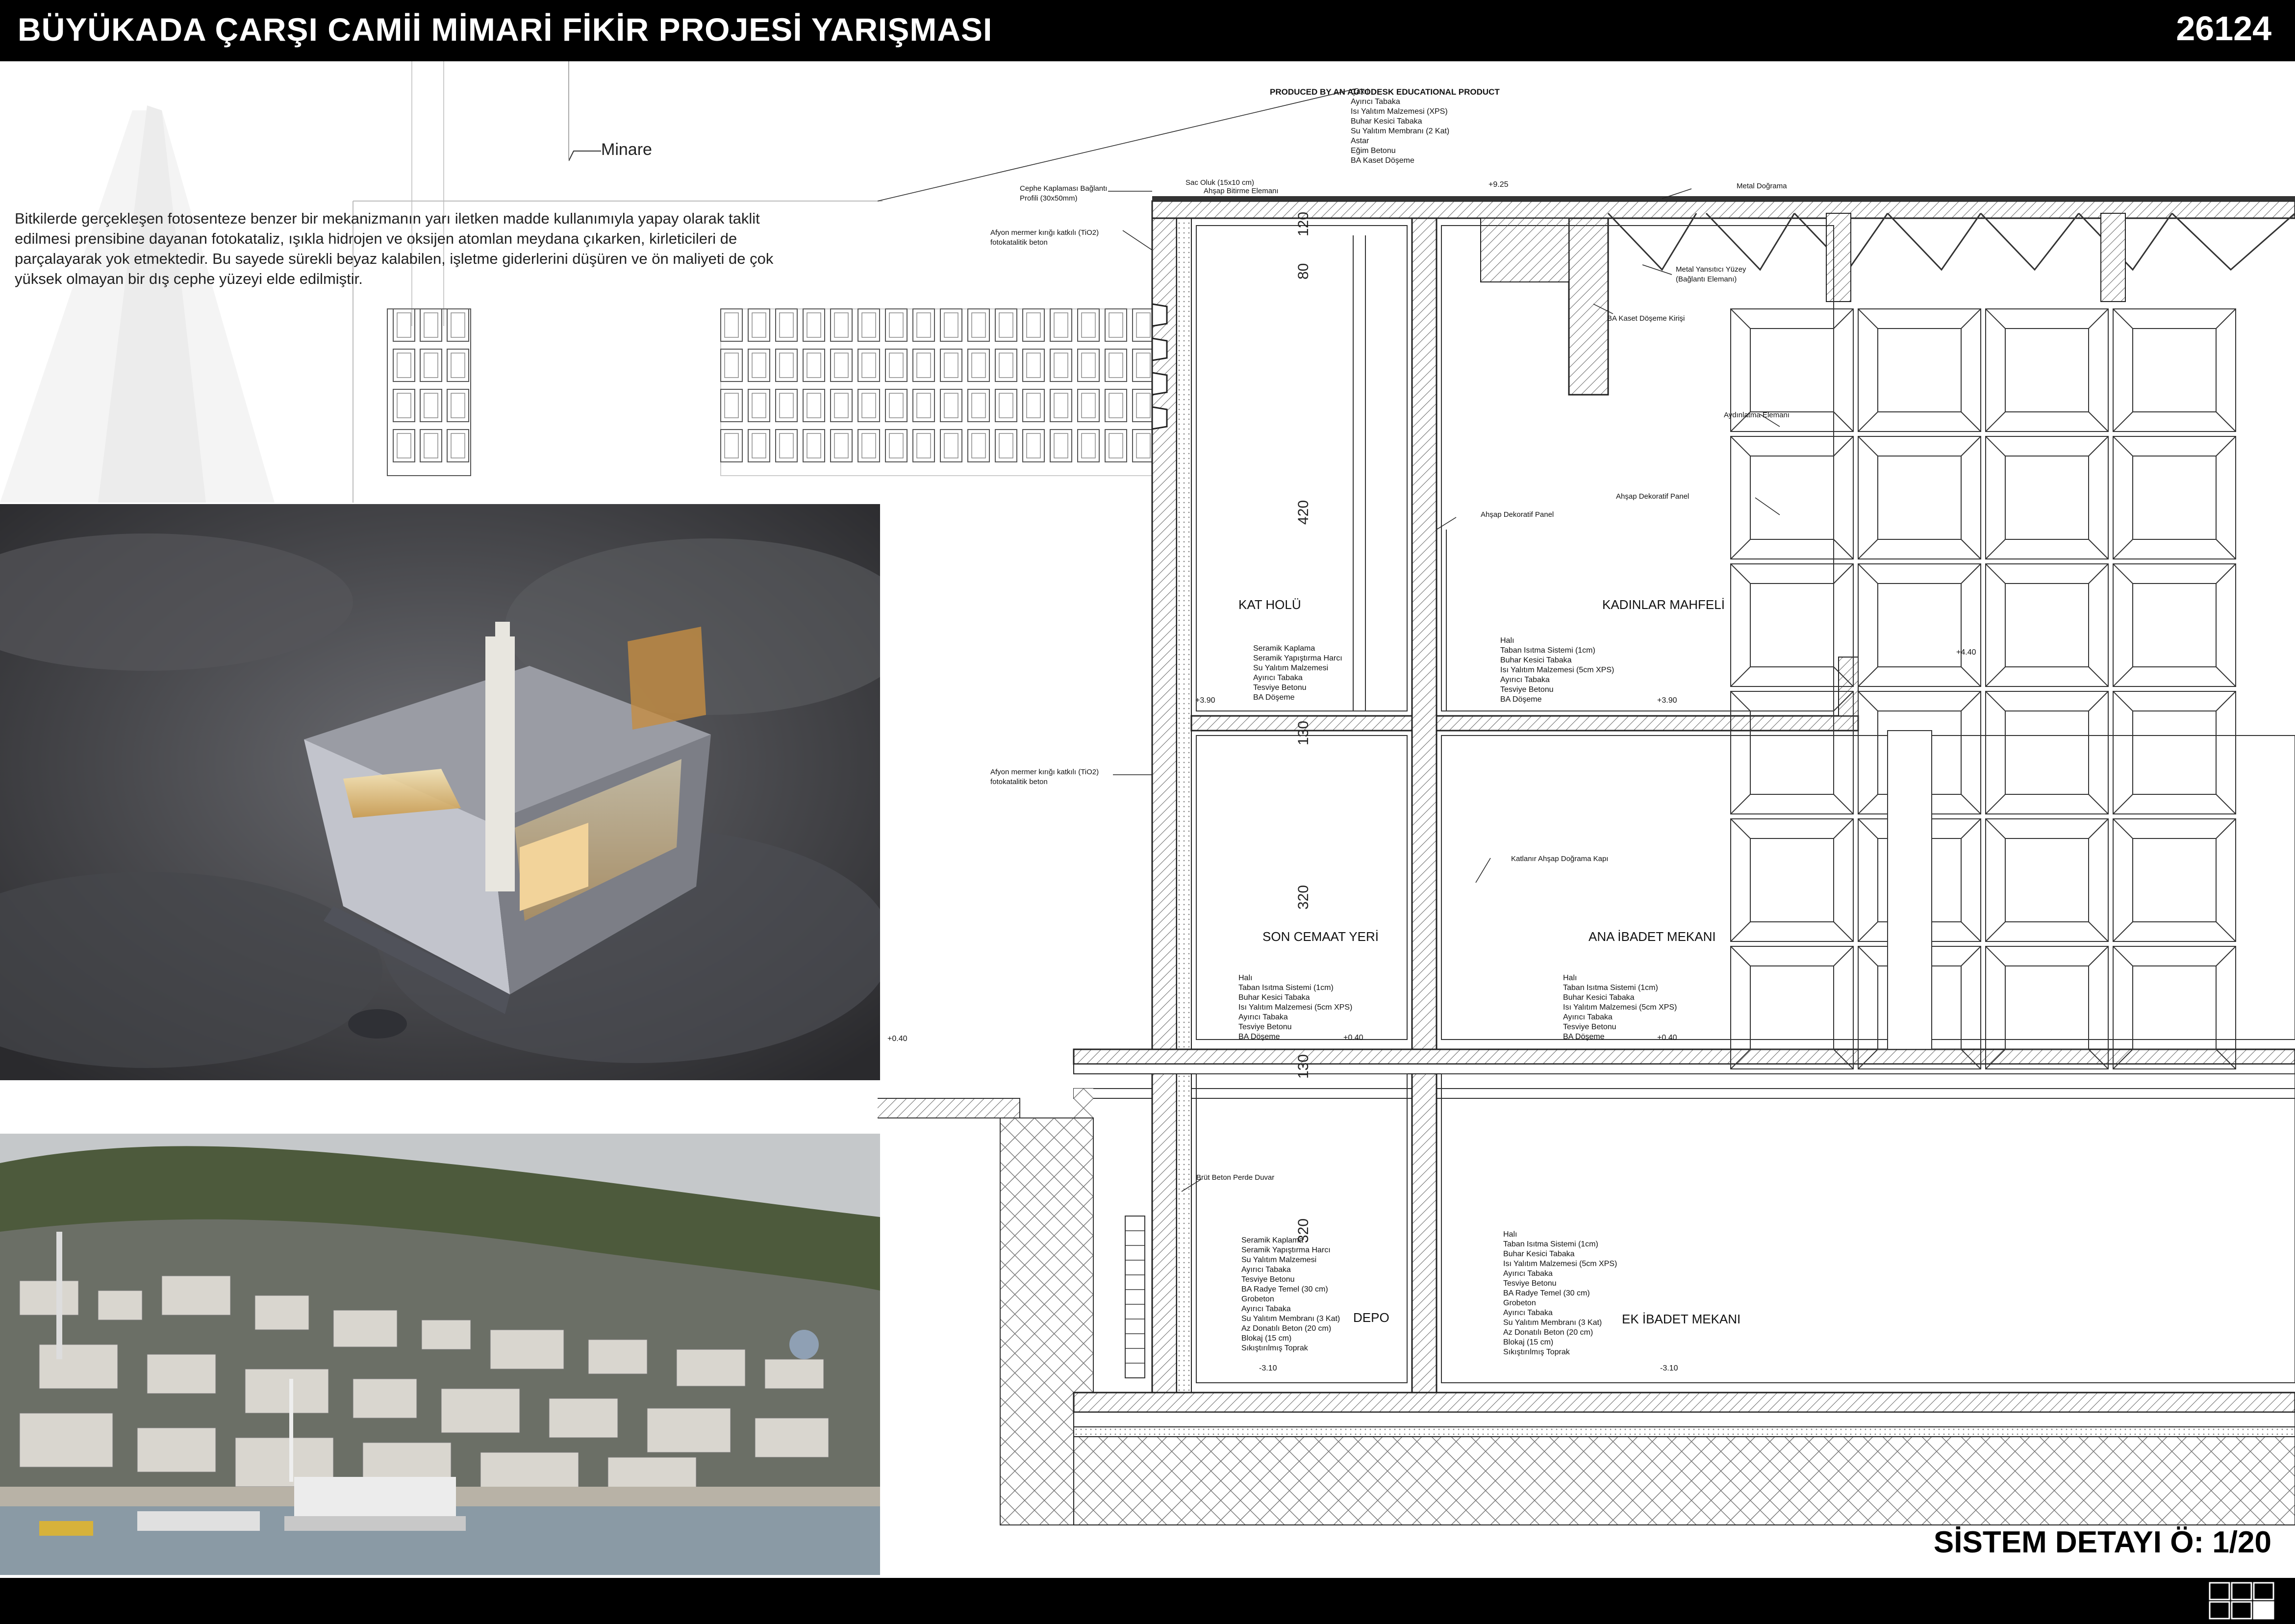 This screenshot has height=1624, width=2295. Describe the element at coordinates (1560, 859) in the screenshot. I see `note-katlanir: Katlanır Ahşap Doğrama Kapı` at that location.